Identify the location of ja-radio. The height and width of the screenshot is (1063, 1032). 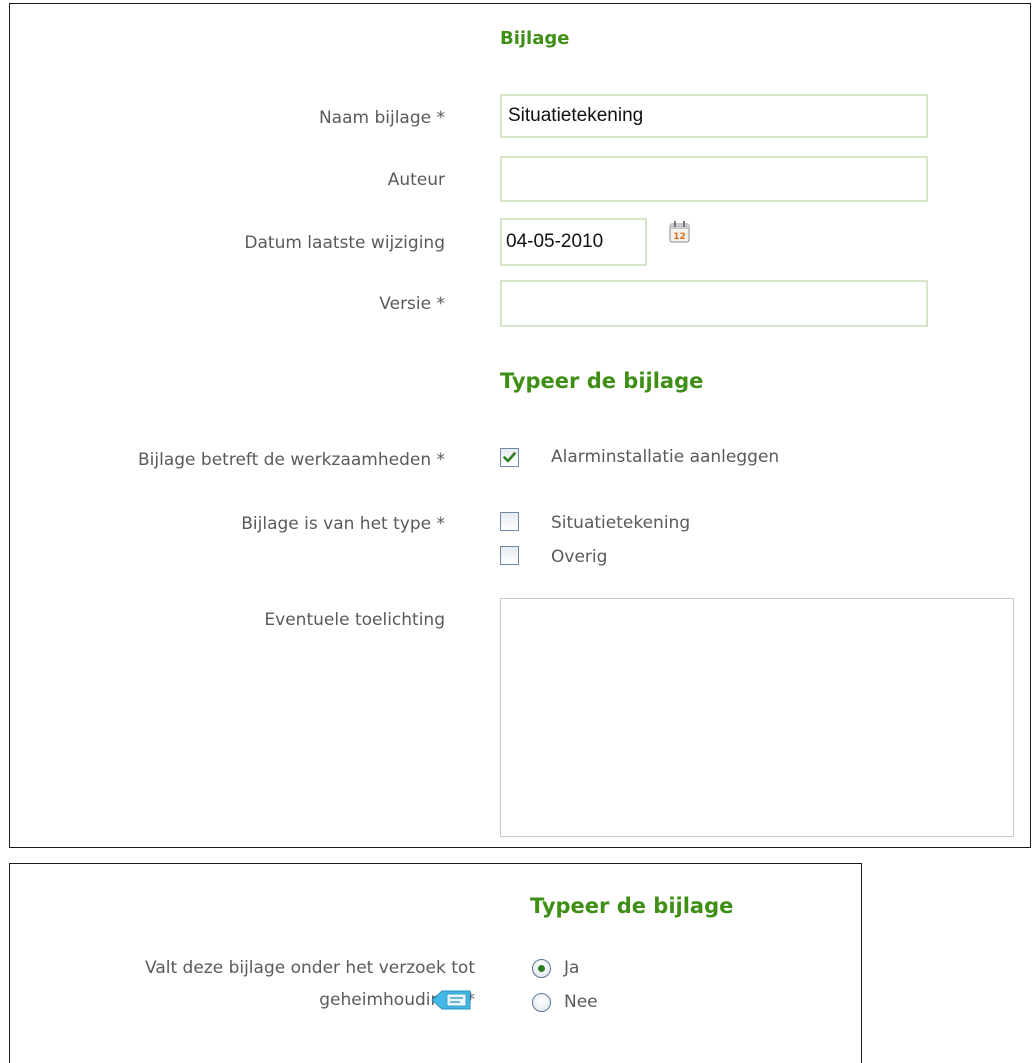
(541, 968).